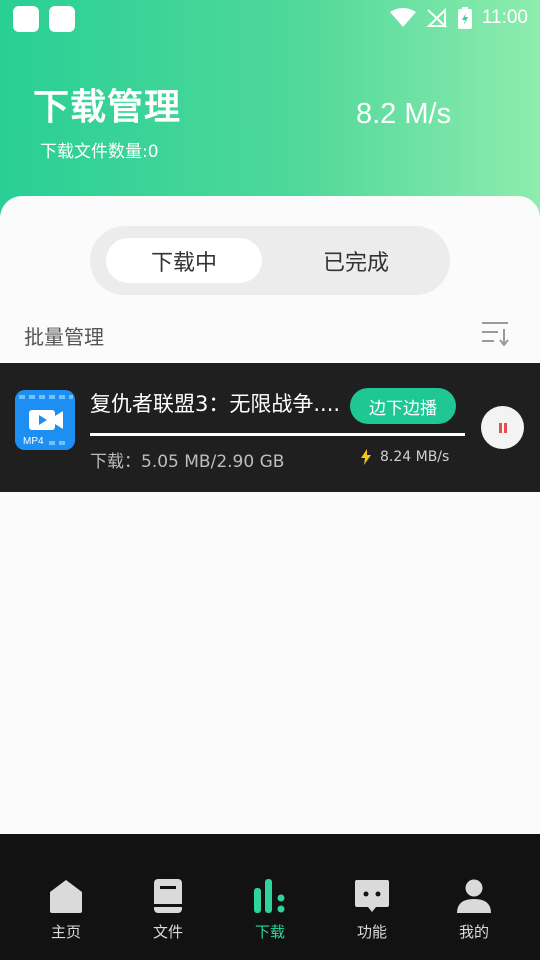  Describe the element at coordinates (65, 932) in the screenshot. I see `tab-label: 主页` at that location.